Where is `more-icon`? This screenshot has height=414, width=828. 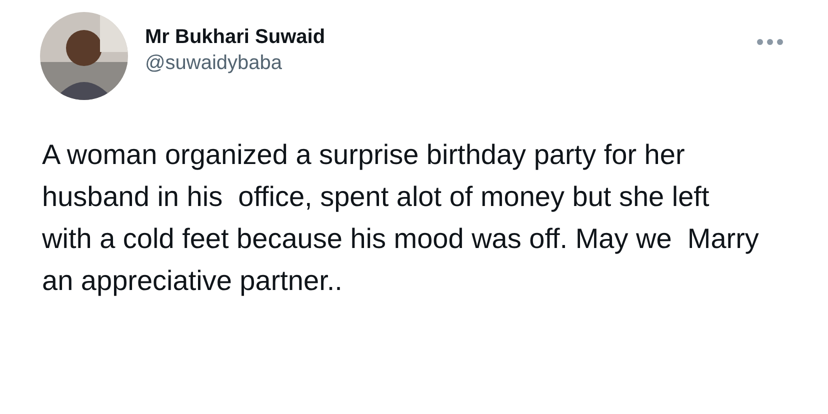 more-icon is located at coordinates (770, 42).